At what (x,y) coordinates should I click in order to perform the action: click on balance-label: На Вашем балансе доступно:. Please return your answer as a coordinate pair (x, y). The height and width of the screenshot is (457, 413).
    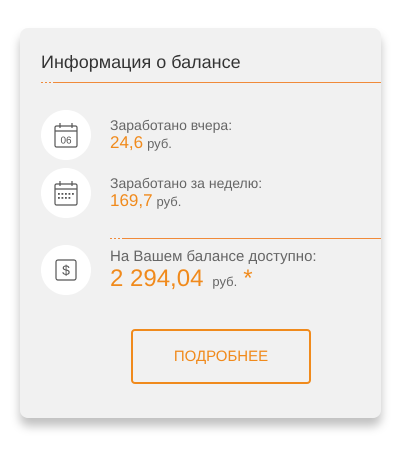
    Looking at the image, I should click on (213, 256).